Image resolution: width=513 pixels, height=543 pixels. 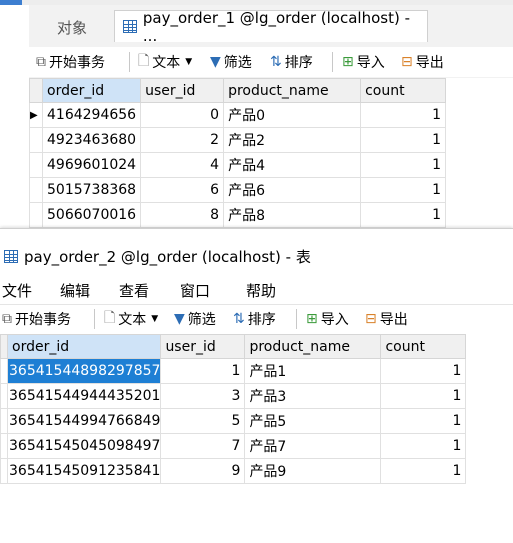 What do you see at coordinates (84, 396) in the screenshot?
I see `order-id-cell: 36541544944435201` at bounding box center [84, 396].